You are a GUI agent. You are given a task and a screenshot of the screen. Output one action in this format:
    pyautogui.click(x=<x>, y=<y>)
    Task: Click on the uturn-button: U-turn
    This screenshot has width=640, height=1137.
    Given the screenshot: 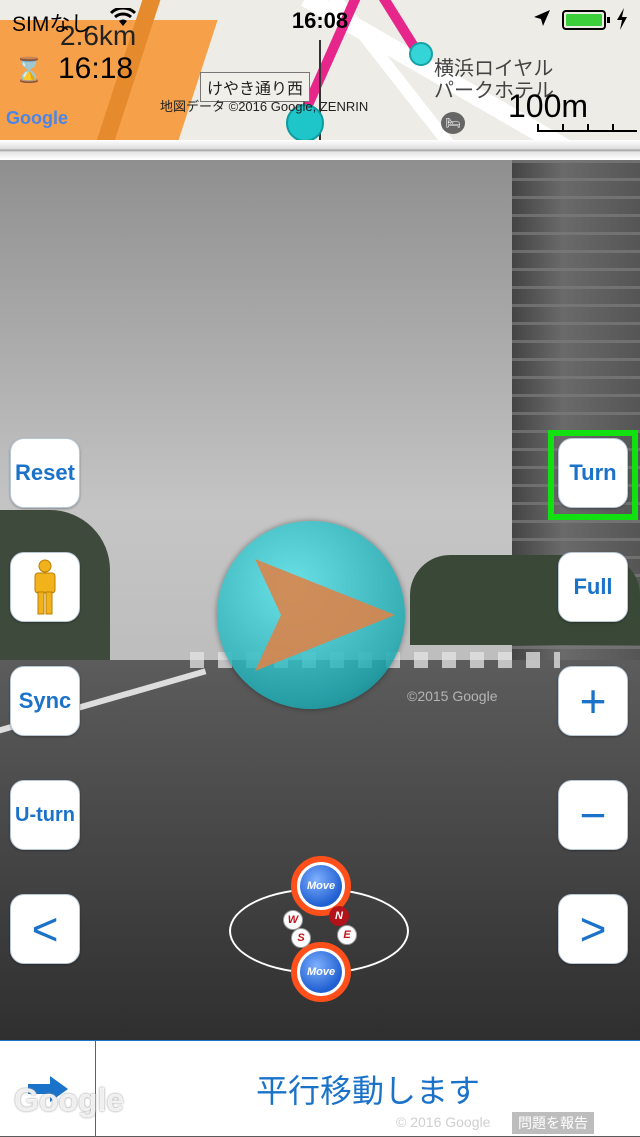 What is the action you would take?
    pyautogui.click(x=45, y=815)
    